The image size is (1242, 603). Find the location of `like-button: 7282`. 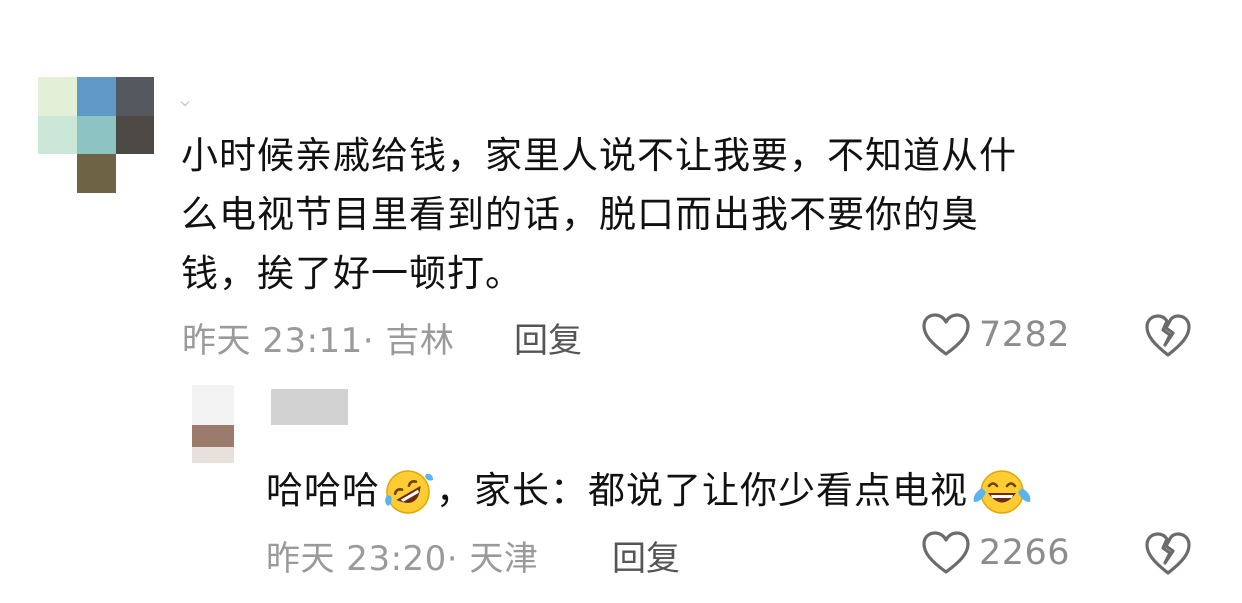

like-button: 7282 is located at coordinates (995, 335).